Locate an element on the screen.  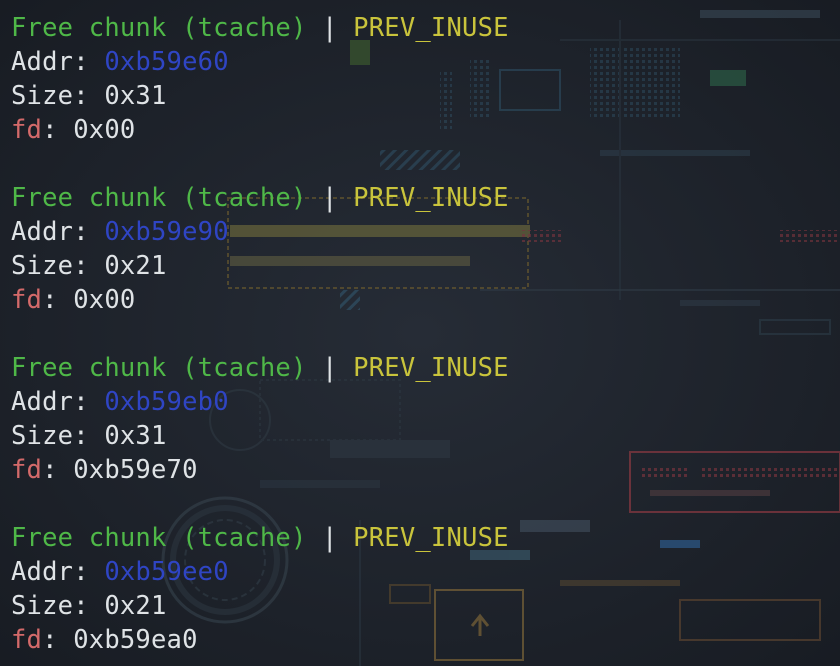
fd-value: 0xb59e70 is located at coordinates (135, 470).